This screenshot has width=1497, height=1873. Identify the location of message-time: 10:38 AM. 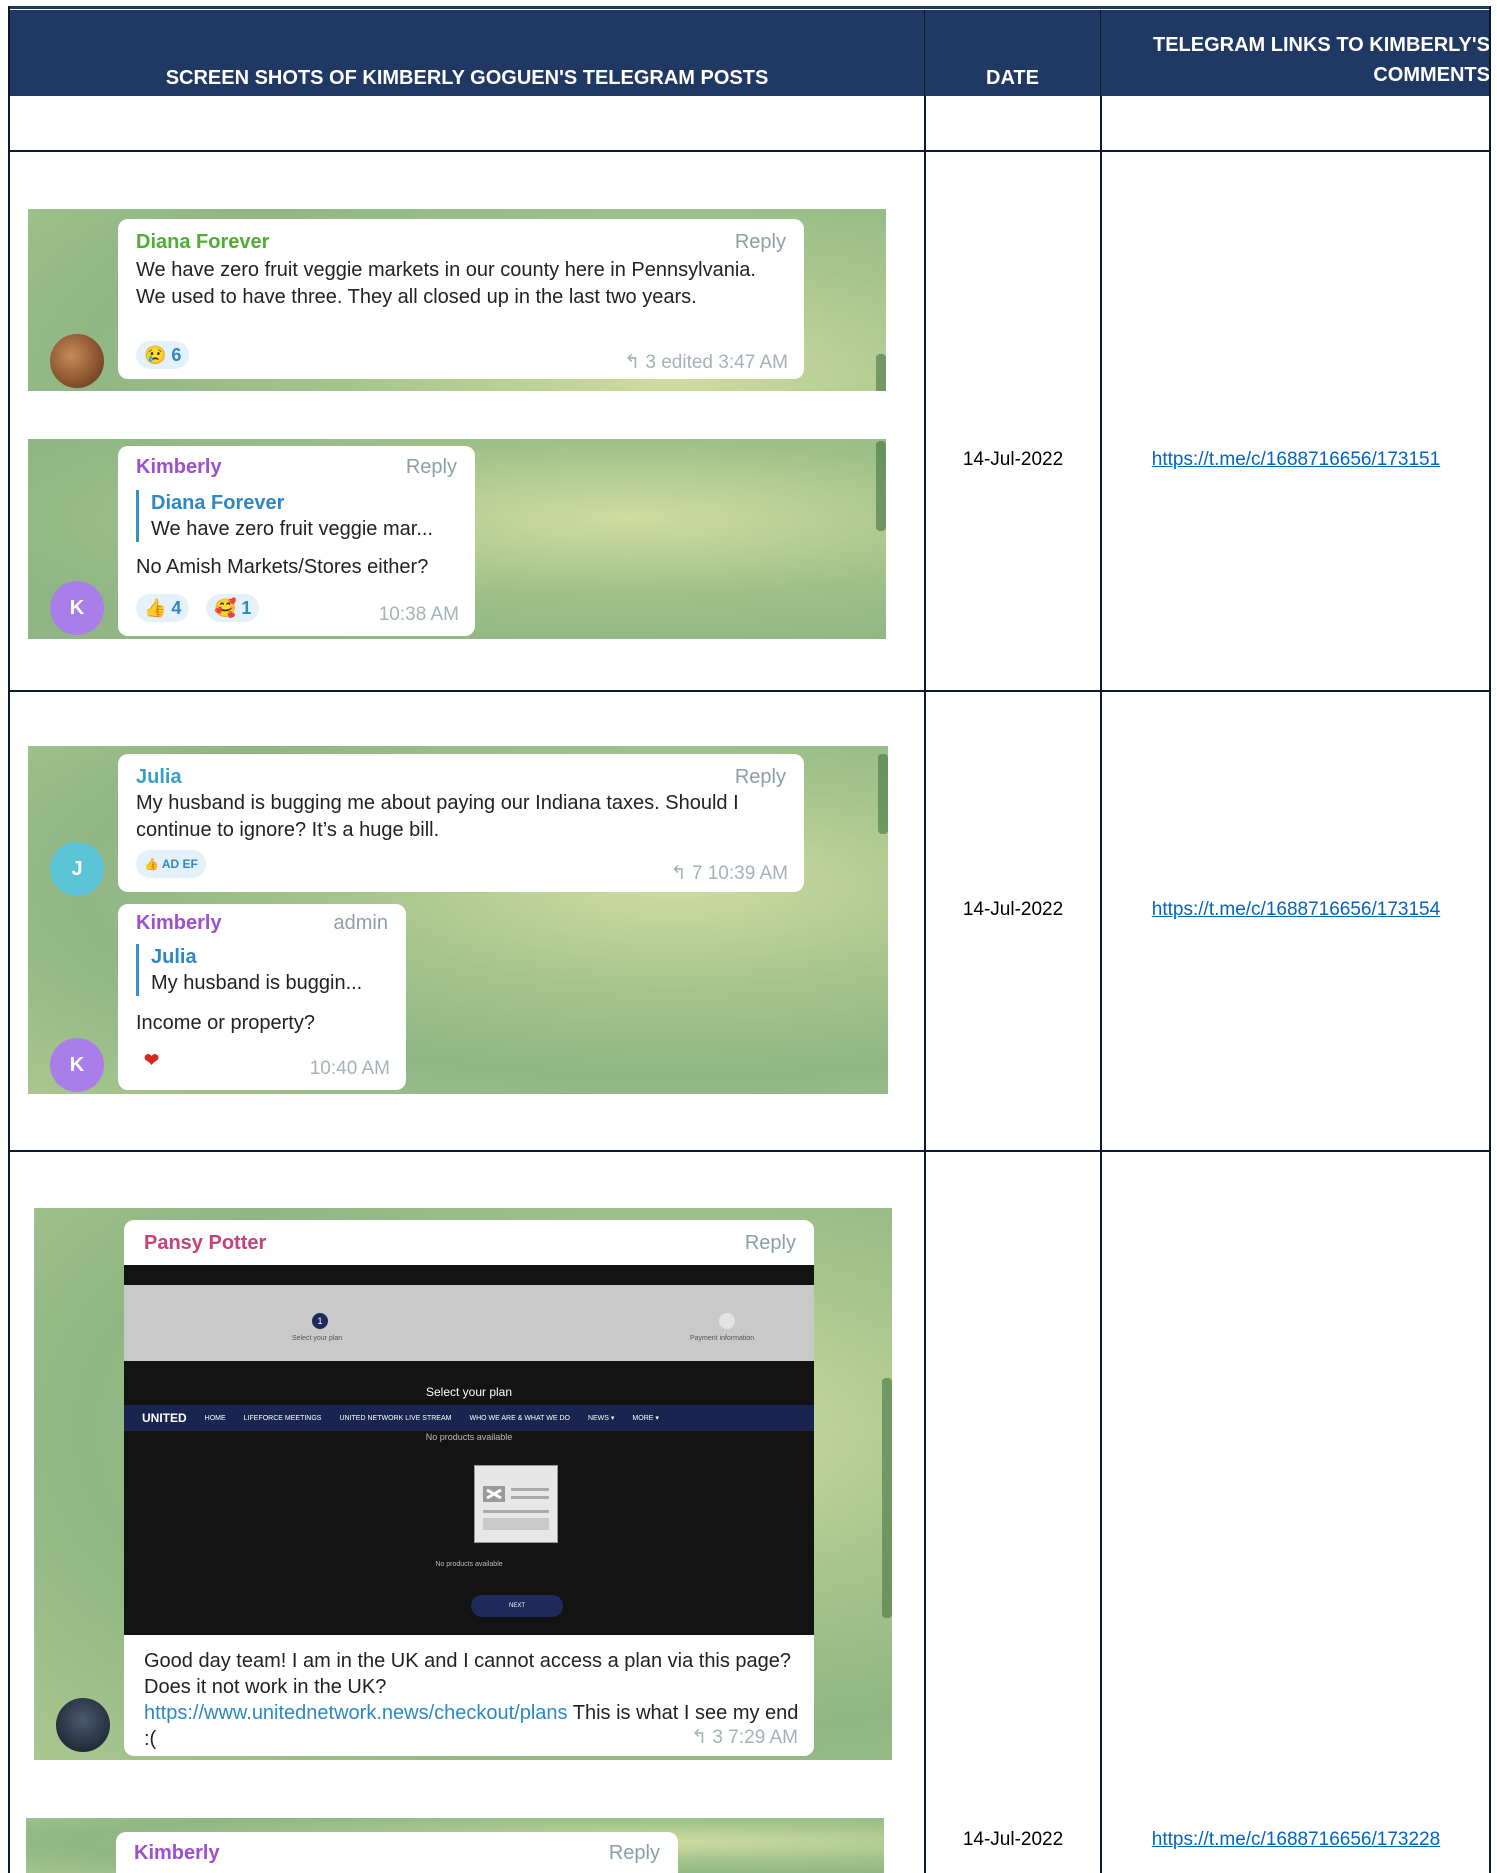
(418, 614).